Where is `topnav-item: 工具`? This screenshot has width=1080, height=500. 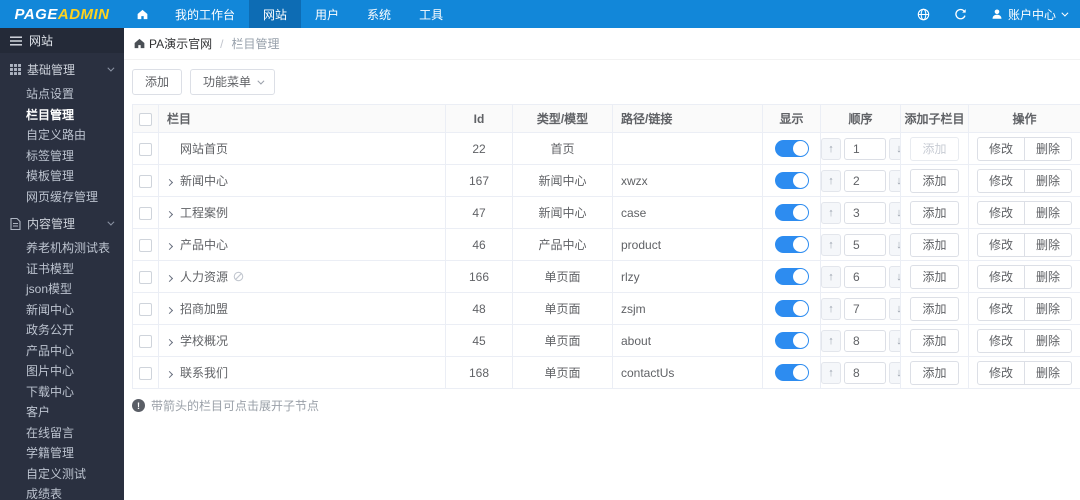 topnav-item: 工具 is located at coordinates (431, 14).